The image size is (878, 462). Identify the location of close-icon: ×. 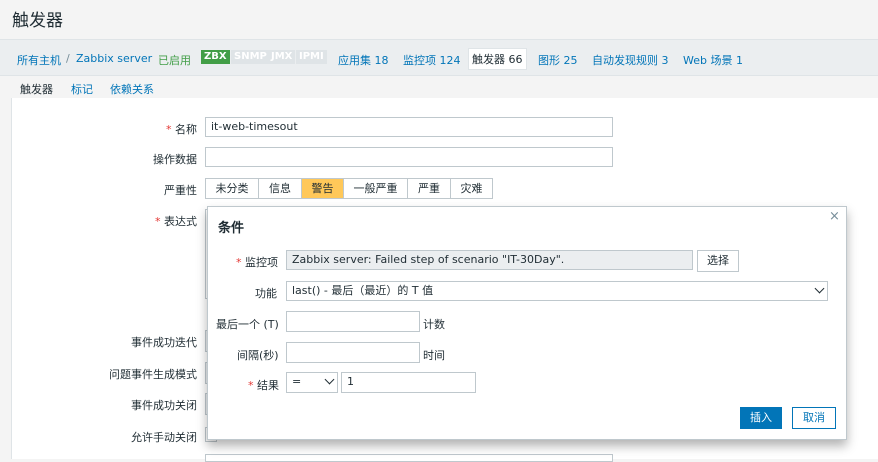
(834, 216).